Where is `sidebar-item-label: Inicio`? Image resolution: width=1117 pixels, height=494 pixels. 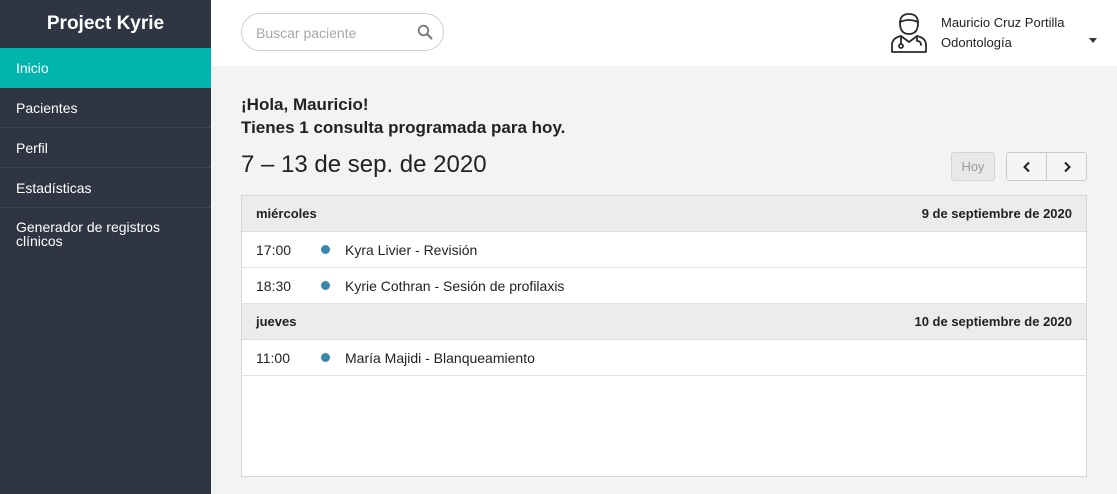 sidebar-item-label: Inicio is located at coordinates (32, 67).